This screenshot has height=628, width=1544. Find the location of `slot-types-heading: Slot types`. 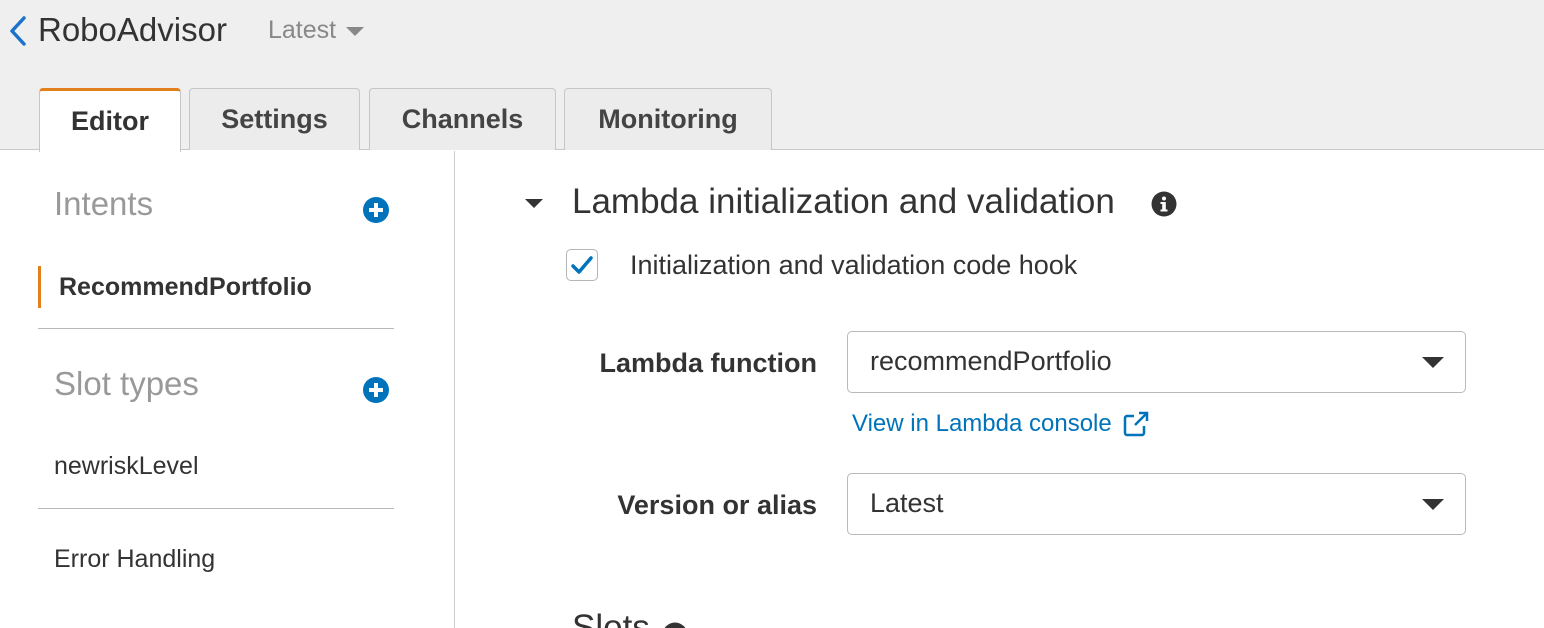

slot-types-heading: Slot types is located at coordinates (126, 383).